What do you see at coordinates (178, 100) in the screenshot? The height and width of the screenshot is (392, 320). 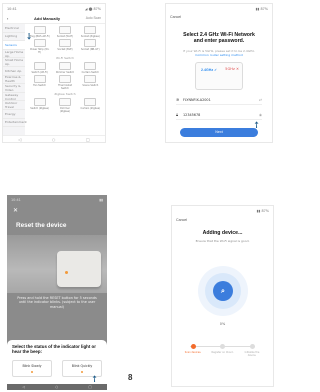 I see `wifi-icon: ≋` at bounding box center [178, 100].